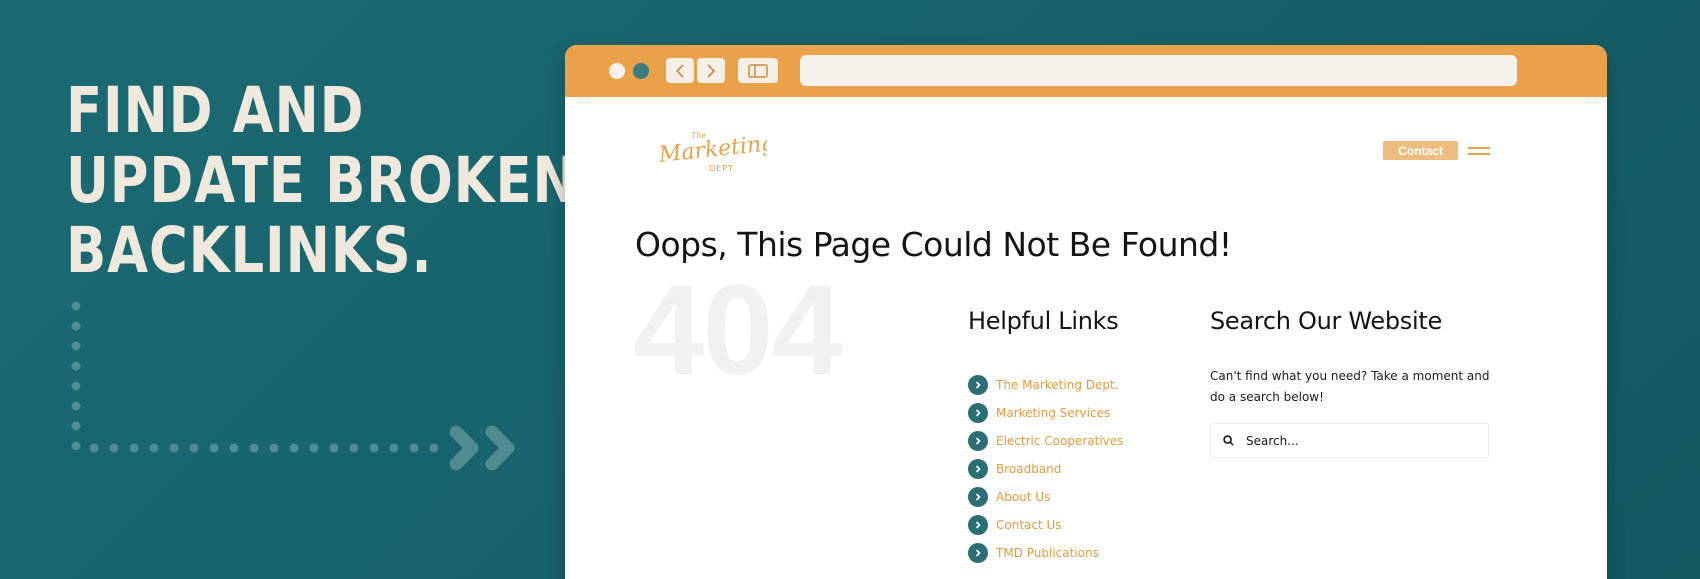 This screenshot has height=579, width=1700. Describe the element at coordinates (1043, 321) in the screenshot. I see `helpful-links-title: Helpful Links` at that location.